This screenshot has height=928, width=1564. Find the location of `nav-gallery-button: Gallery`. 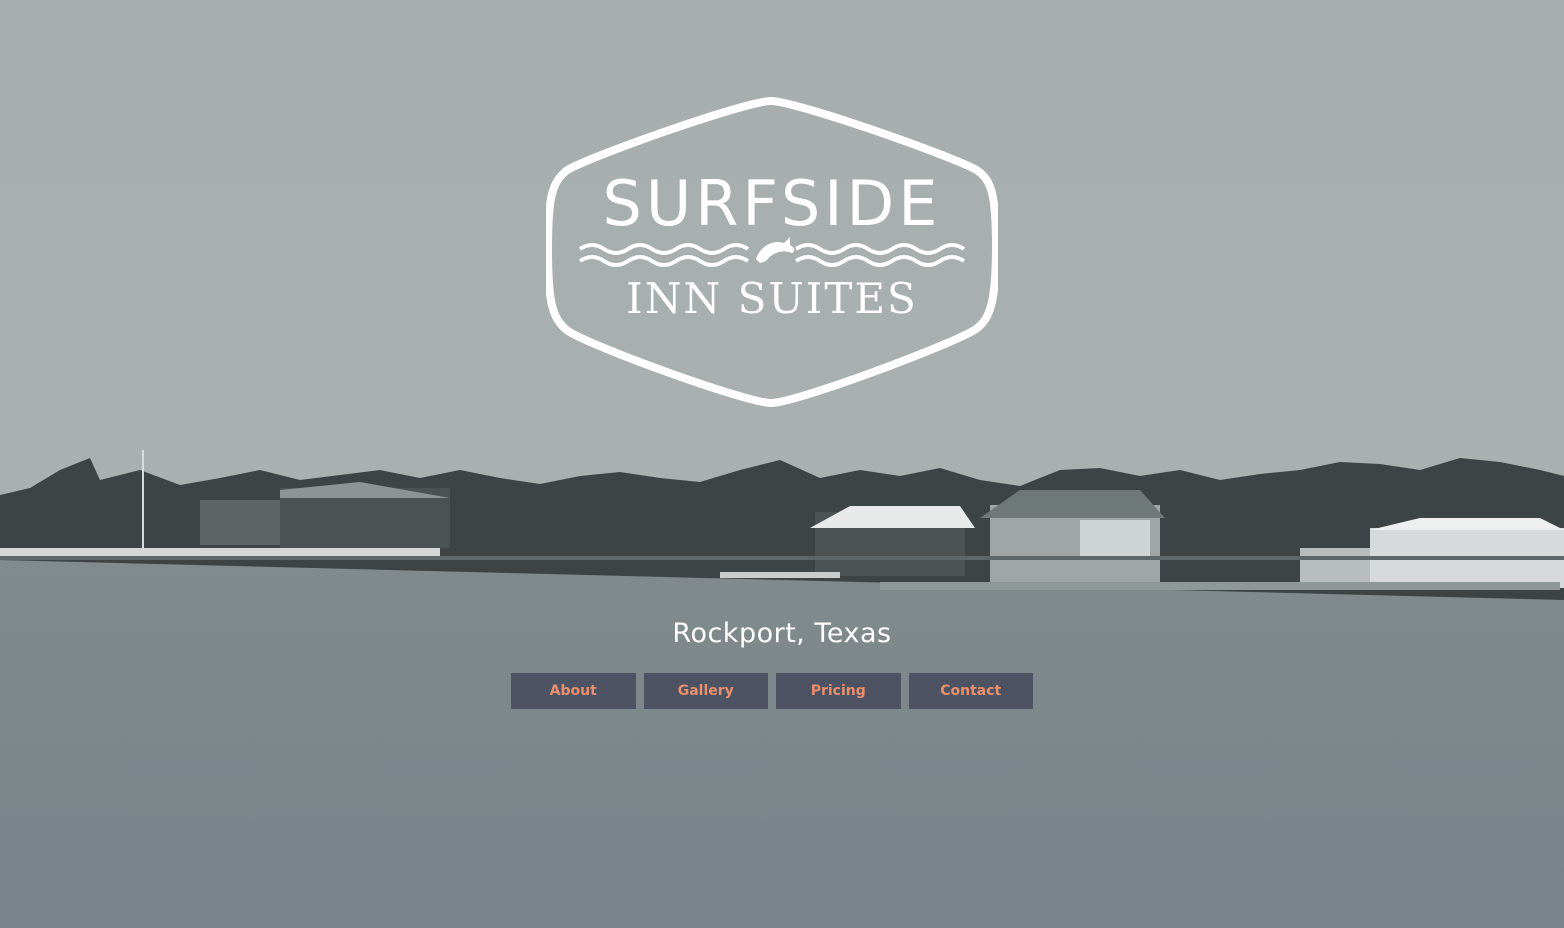

nav-gallery-button: Gallery is located at coordinates (705, 691).